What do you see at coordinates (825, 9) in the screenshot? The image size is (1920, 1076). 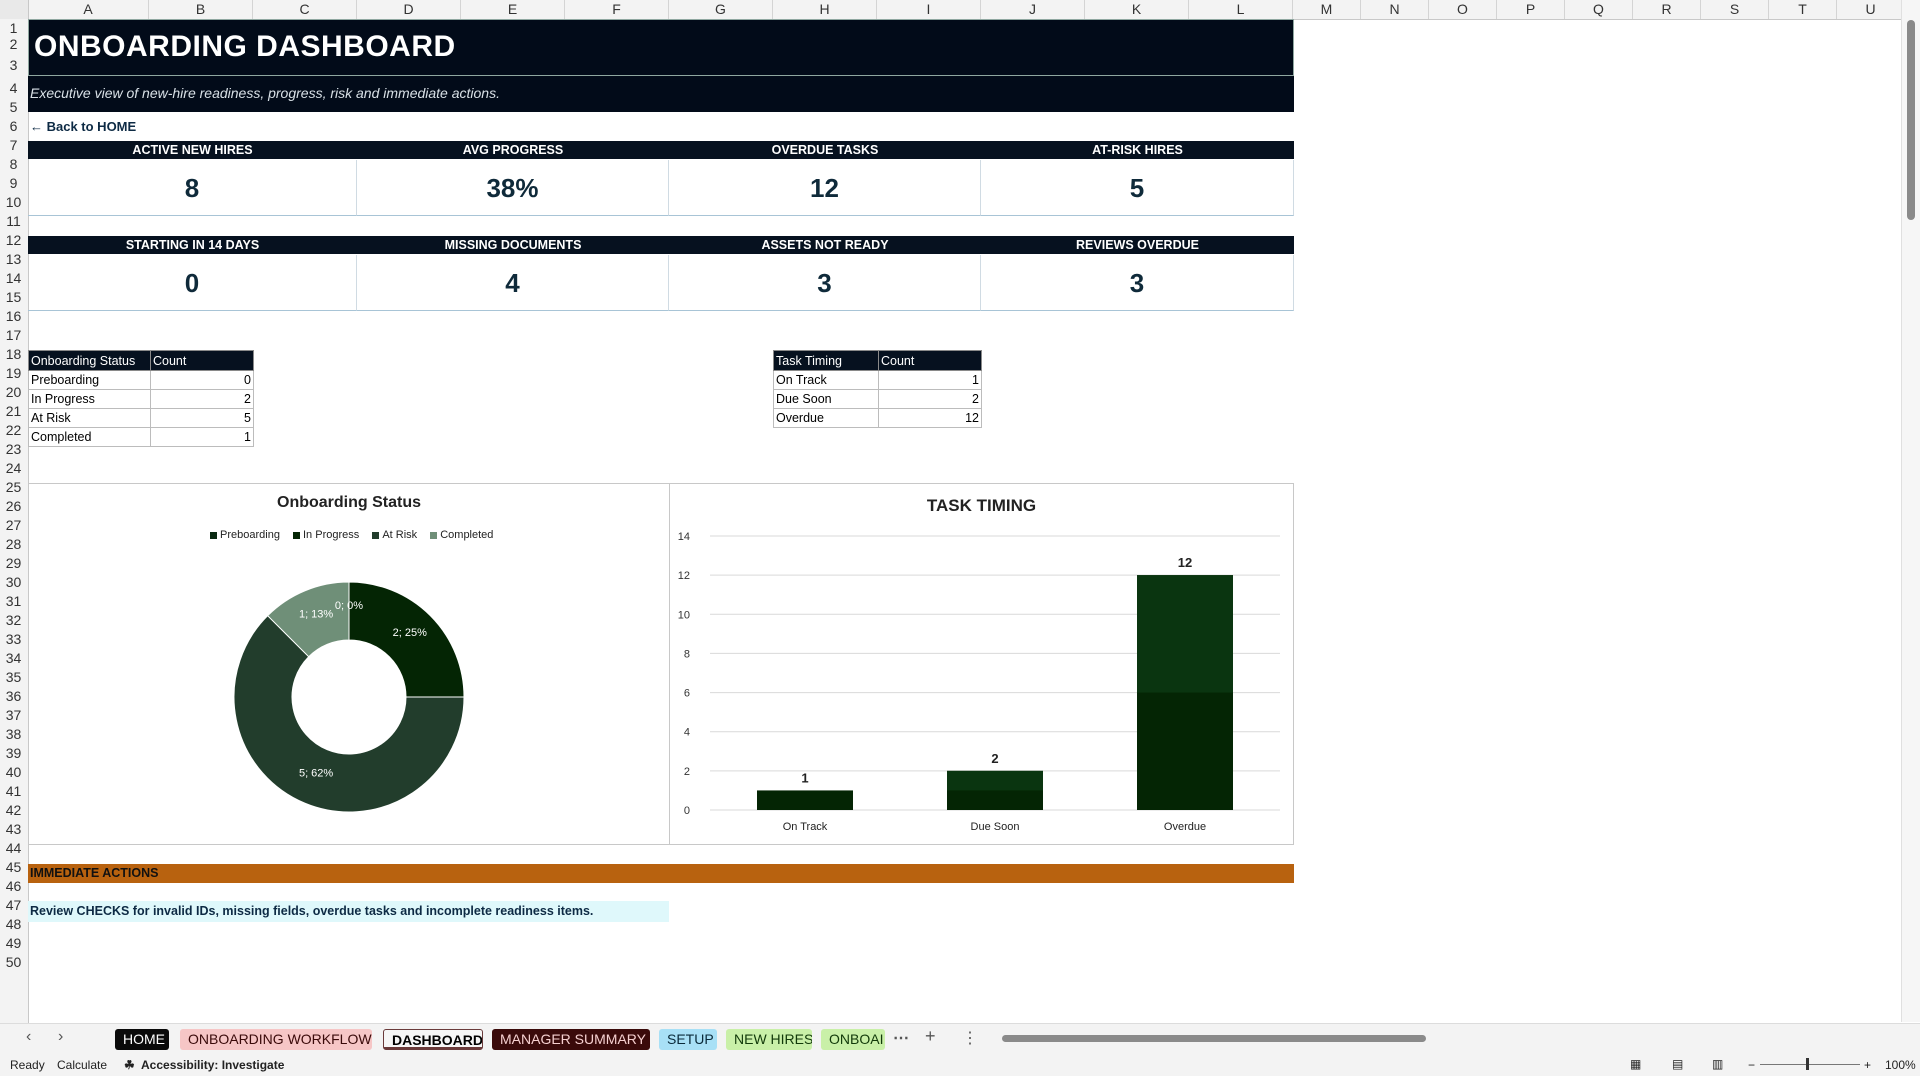 I see `column-header: H` at bounding box center [825, 9].